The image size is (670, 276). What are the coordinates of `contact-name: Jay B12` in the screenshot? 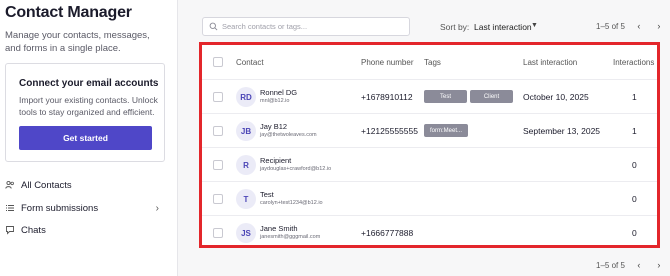 It's located at (274, 126).